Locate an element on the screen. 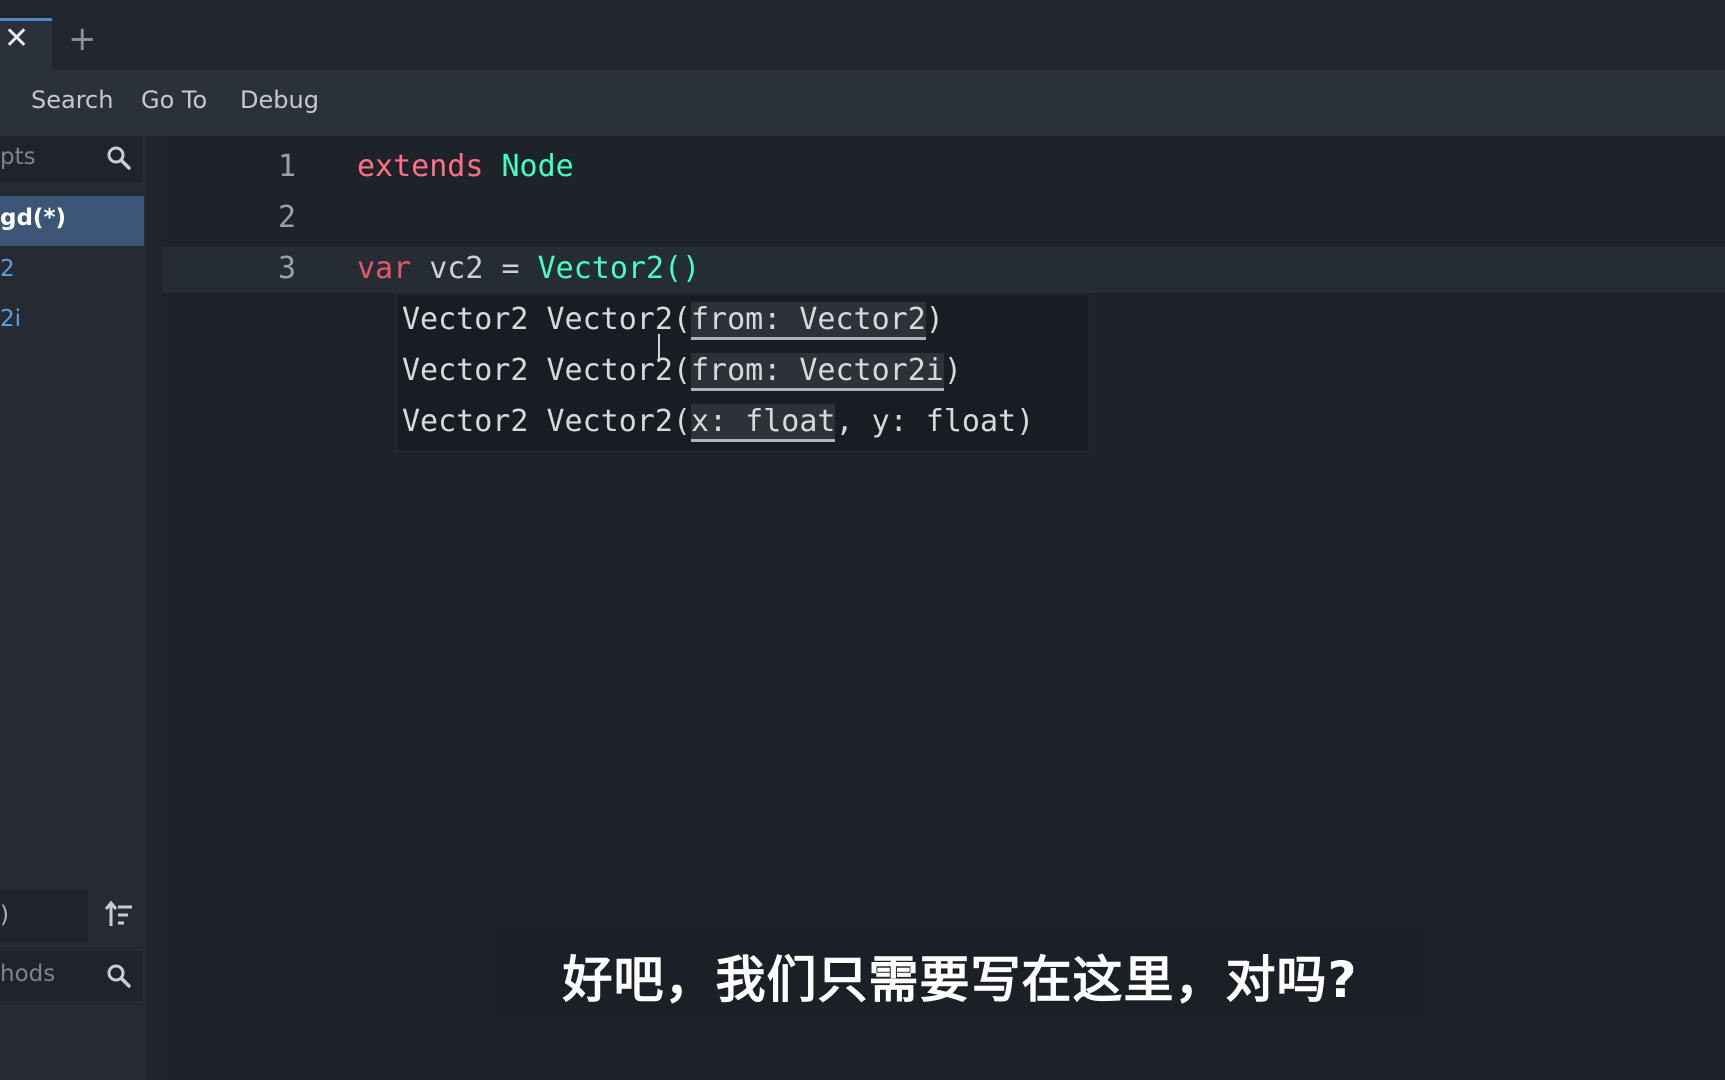 The image size is (1725, 1080). code-line-1: extends Node is located at coordinates (465, 166).